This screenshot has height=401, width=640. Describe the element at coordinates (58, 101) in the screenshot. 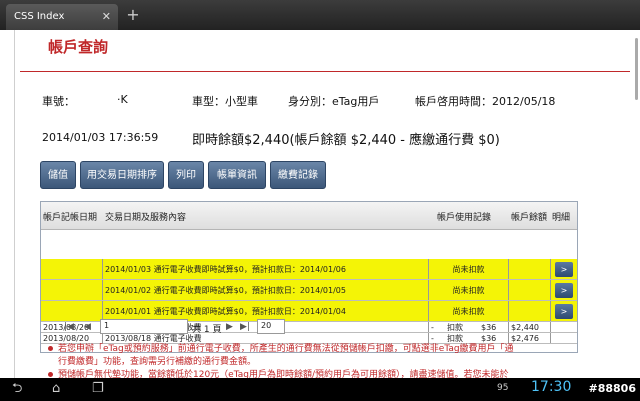

I see `car-no-label: 車號：` at that location.